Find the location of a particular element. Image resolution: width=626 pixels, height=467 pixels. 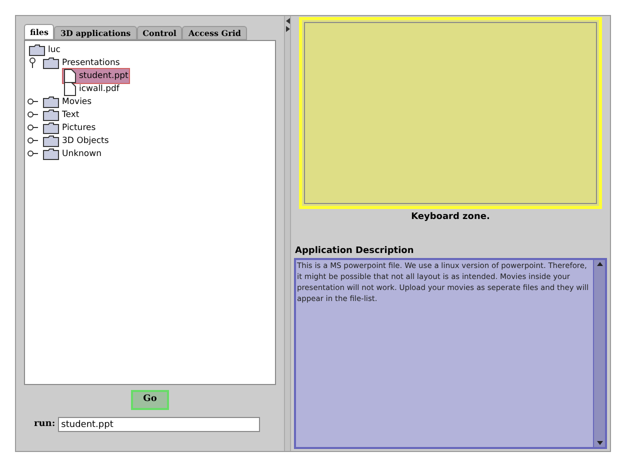

tree-item: Presentations is located at coordinates (81, 63).